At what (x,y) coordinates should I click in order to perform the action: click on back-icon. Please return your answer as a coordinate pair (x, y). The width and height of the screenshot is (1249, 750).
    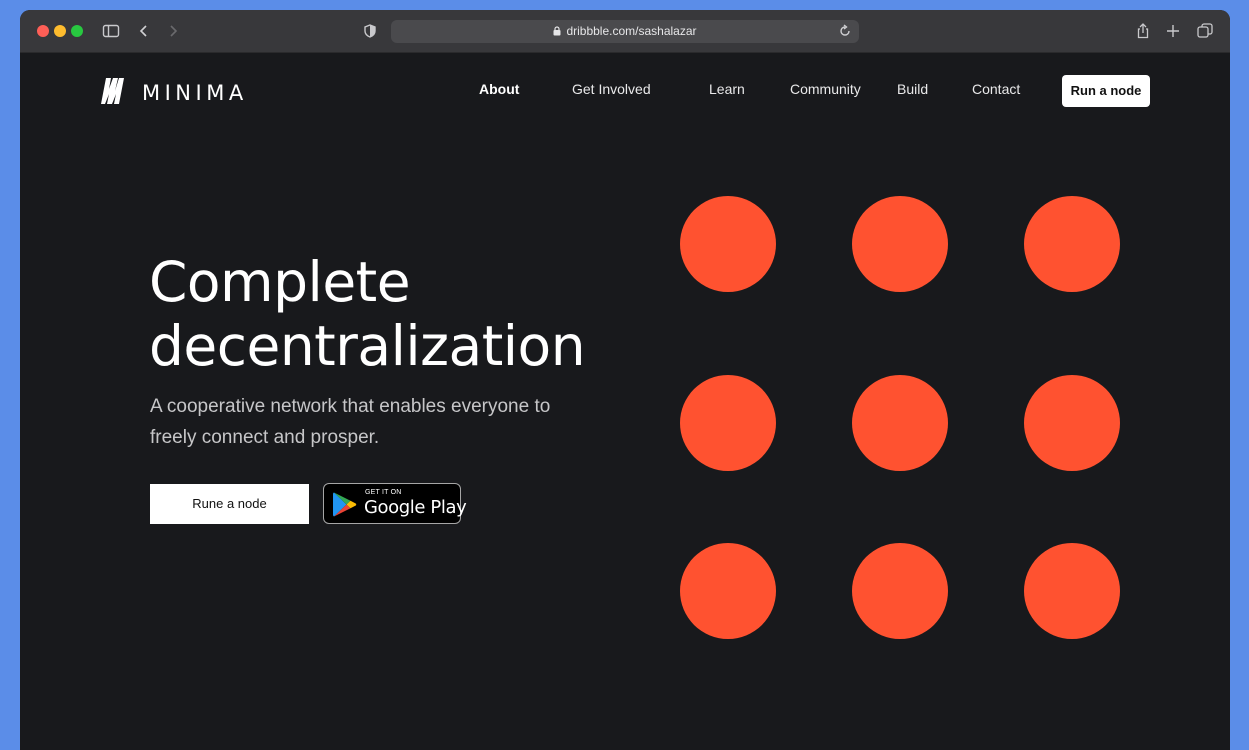
    Looking at the image, I should click on (144, 31).